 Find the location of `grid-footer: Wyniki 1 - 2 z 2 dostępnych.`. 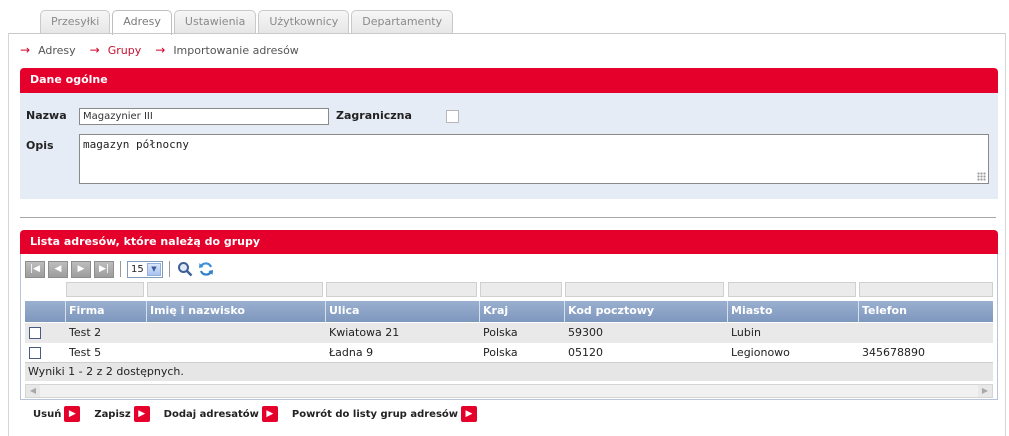

grid-footer: Wyniki 1 - 2 z 2 dostępnych. is located at coordinates (509, 371).